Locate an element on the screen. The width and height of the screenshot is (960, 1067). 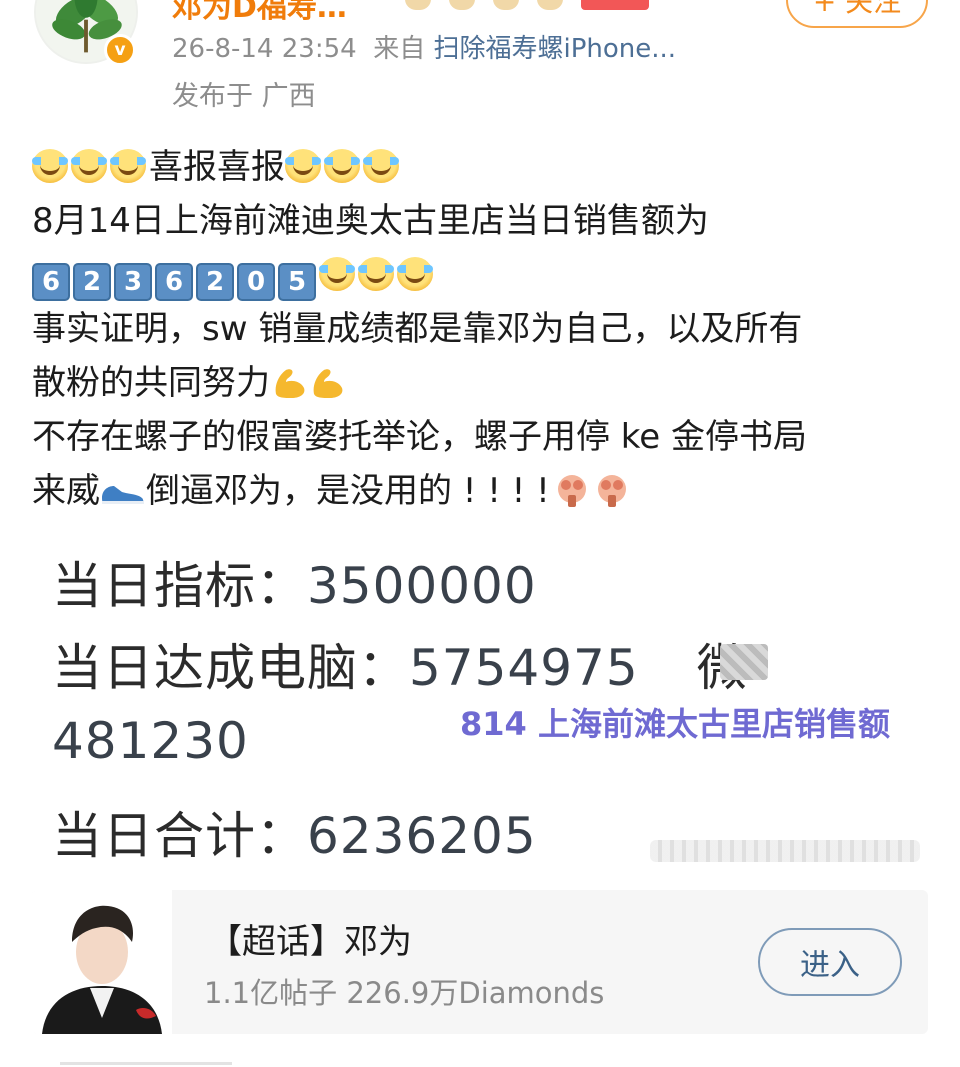
keycap-digit-icon: 3 is located at coordinates (133, 282).